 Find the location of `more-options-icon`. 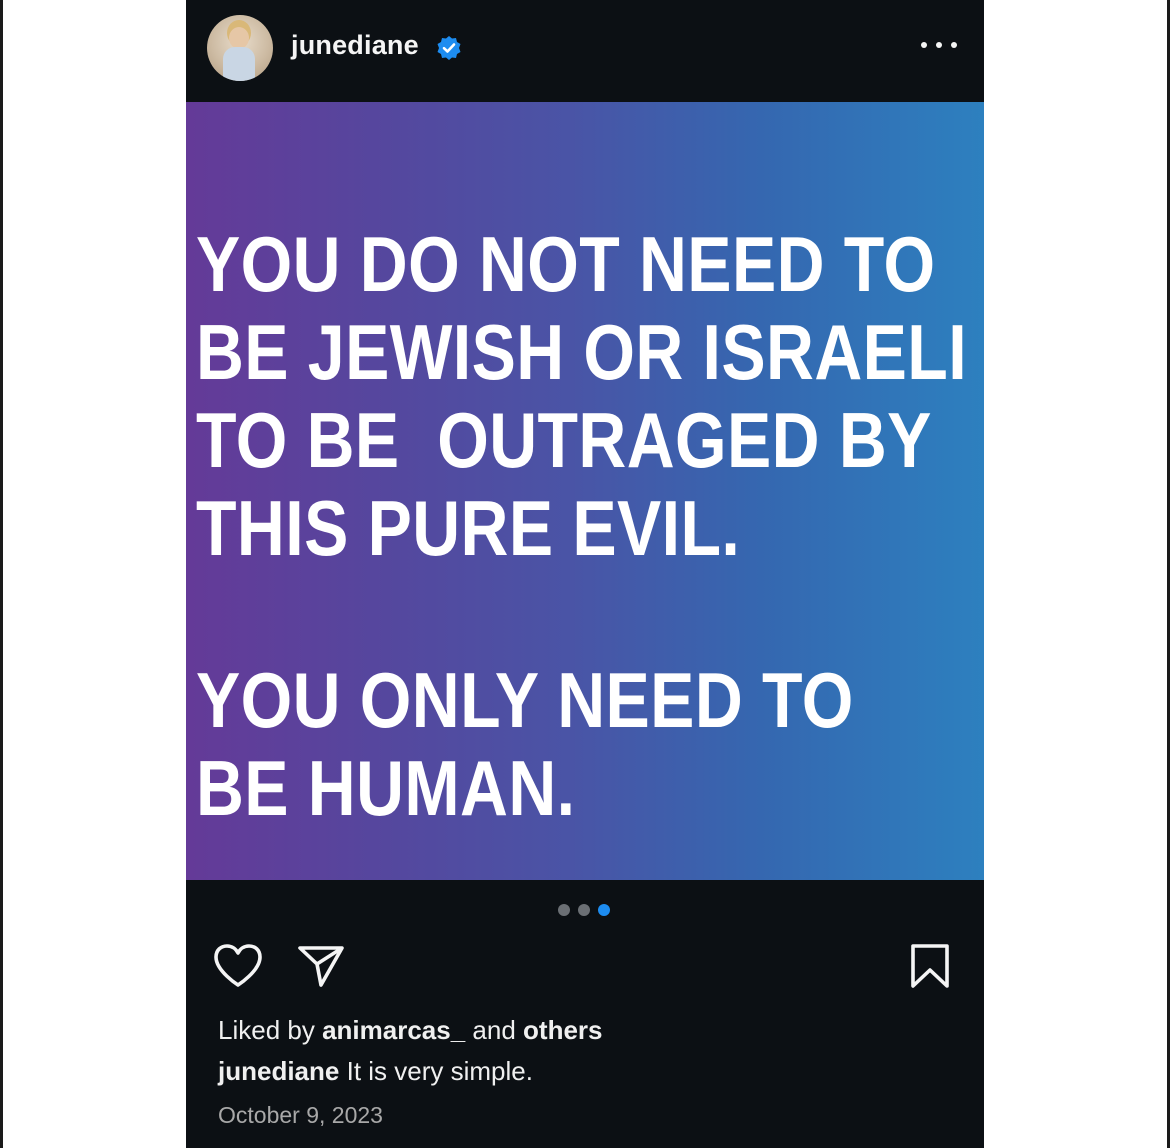

more-options-icon is located at coordinates (939, 45).